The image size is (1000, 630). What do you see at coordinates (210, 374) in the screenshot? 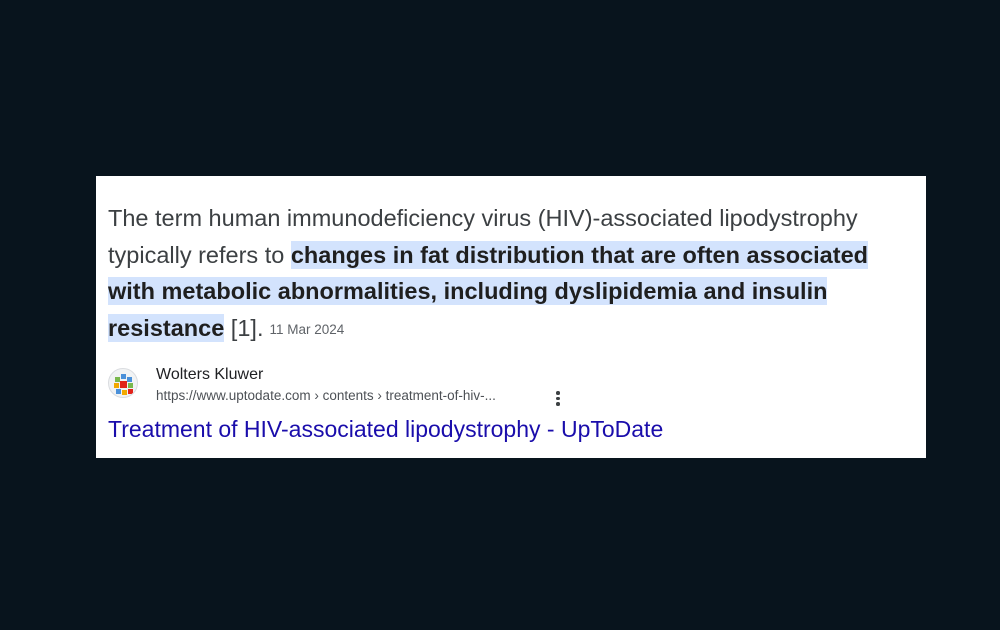
I see `site-name: Wolters Kluwer` at bounding box center [210, 374].